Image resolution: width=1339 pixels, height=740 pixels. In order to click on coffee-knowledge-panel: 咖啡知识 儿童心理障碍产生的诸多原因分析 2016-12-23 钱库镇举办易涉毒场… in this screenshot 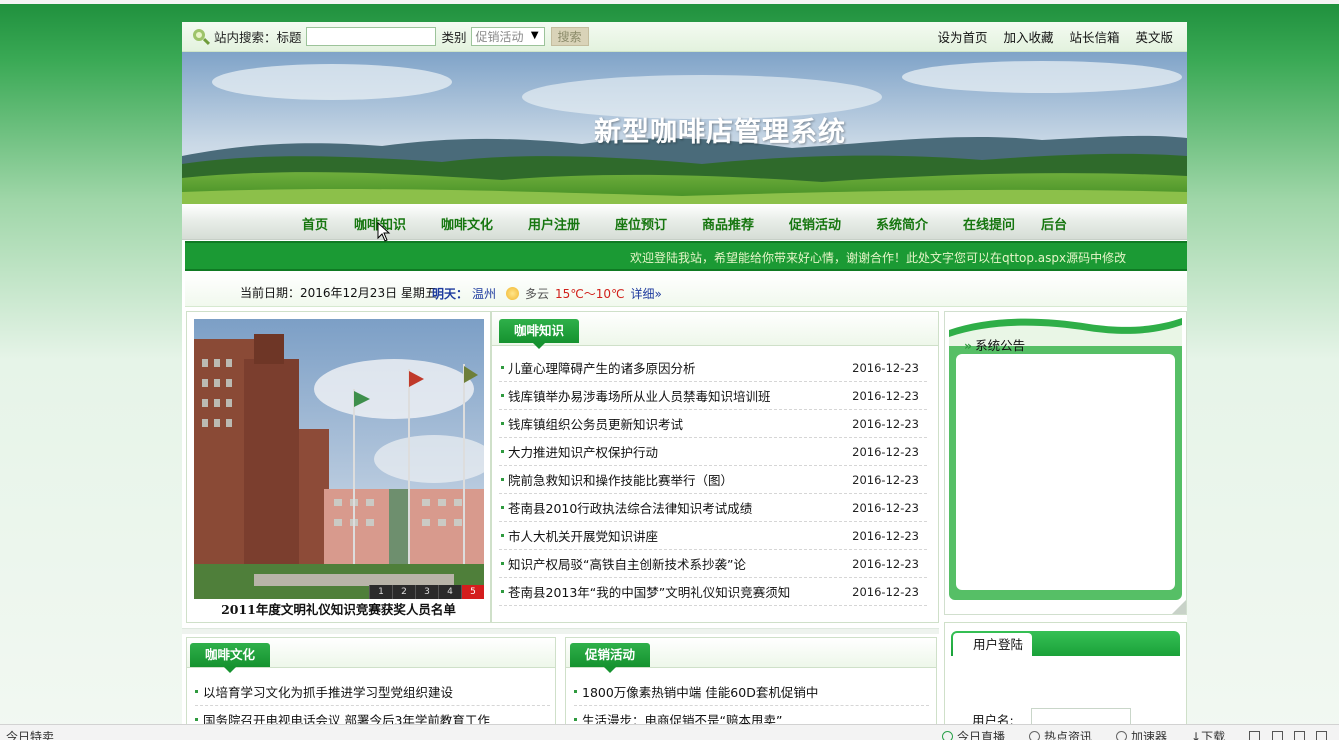, I will do `click(715, 467)`.